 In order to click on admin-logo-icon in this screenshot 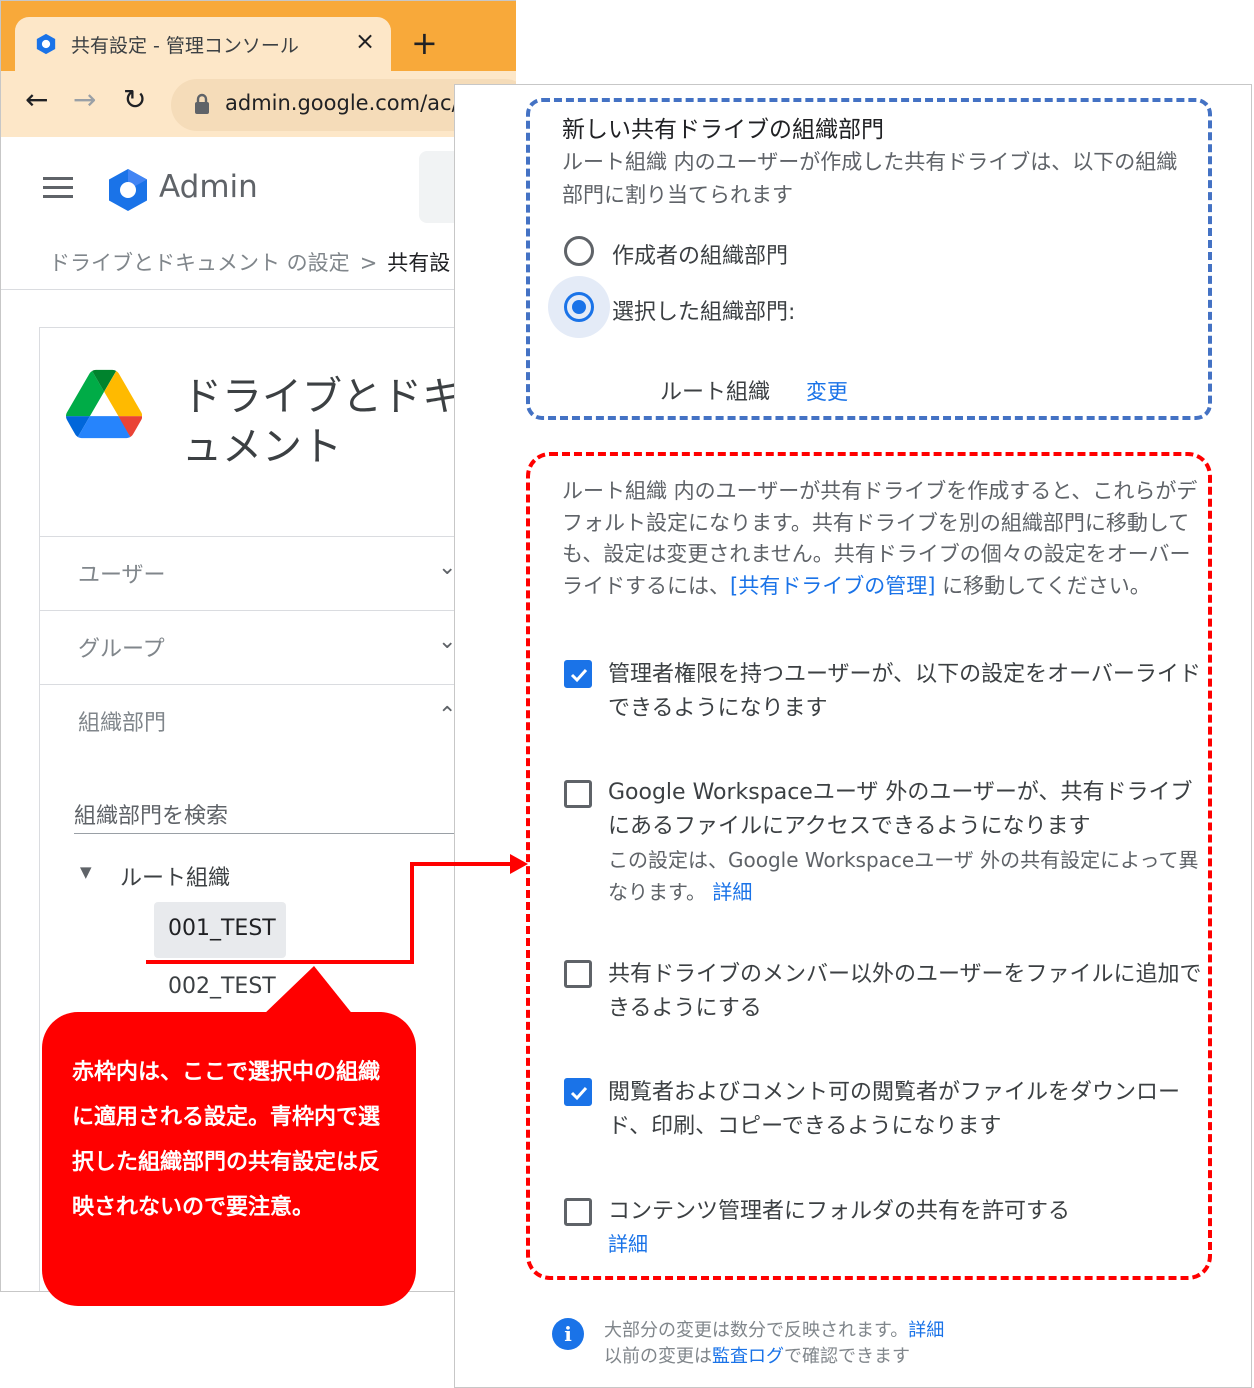, I will do `click(128, 190)`.